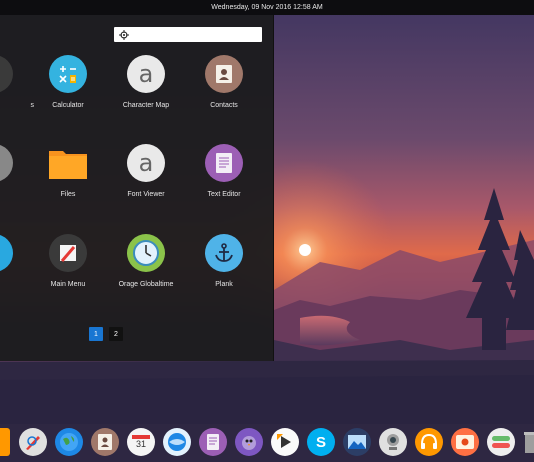 This screenshot has width=534, height=462. Describe the element at coordinates (429, 442) in the screenshot. I see `headphones-icon` at that location.